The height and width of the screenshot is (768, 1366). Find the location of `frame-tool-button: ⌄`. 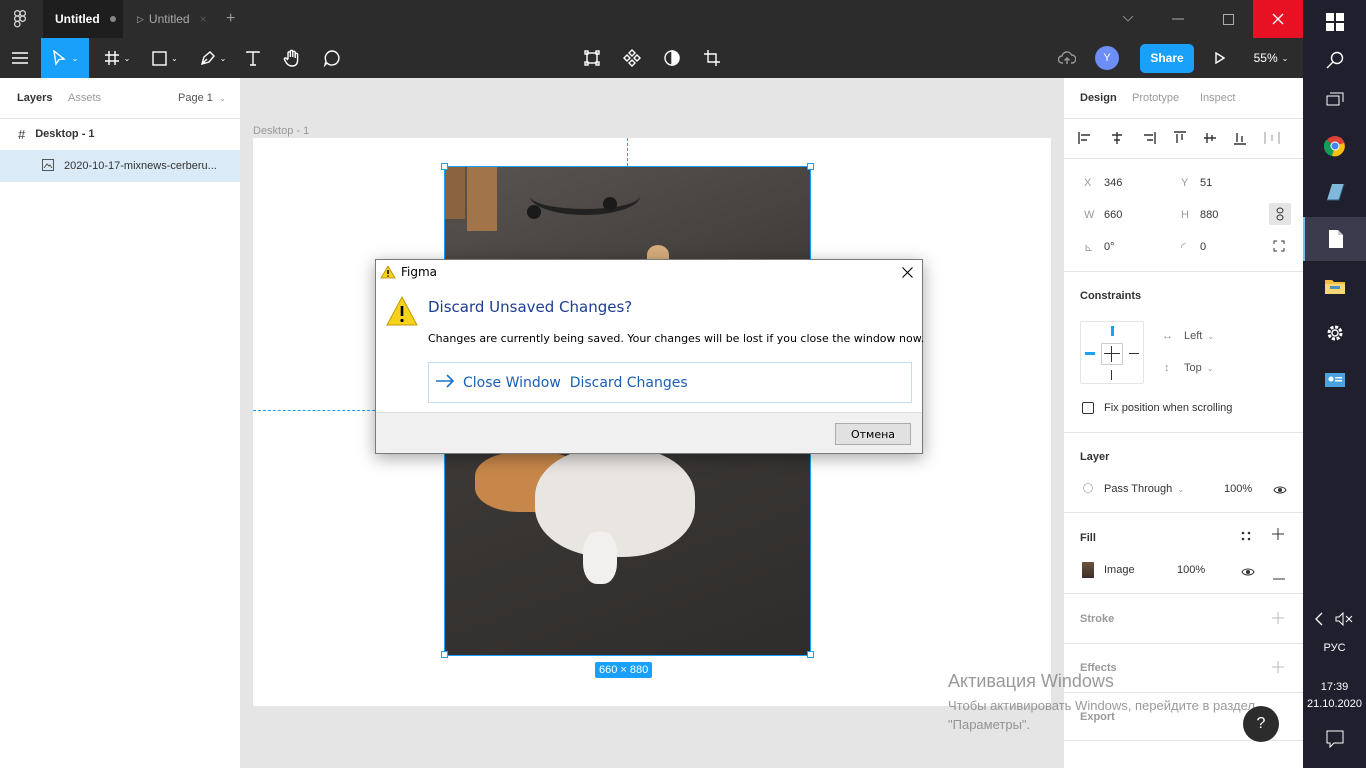

frame-tool-button: ⌄ is located at coordinates (117, 58).